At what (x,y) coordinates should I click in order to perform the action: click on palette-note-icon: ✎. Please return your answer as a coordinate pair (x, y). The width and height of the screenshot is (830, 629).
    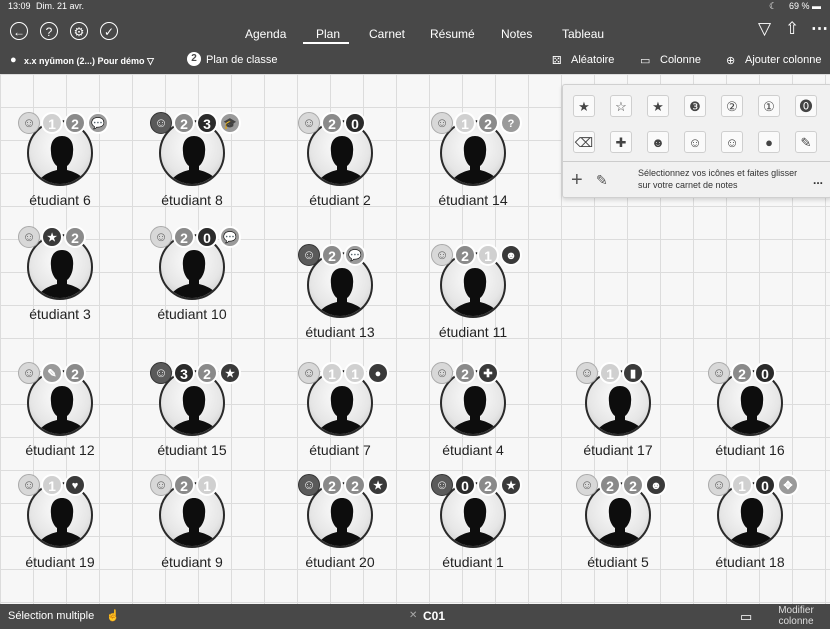
    Looking at the image, I should click on (806, 142).